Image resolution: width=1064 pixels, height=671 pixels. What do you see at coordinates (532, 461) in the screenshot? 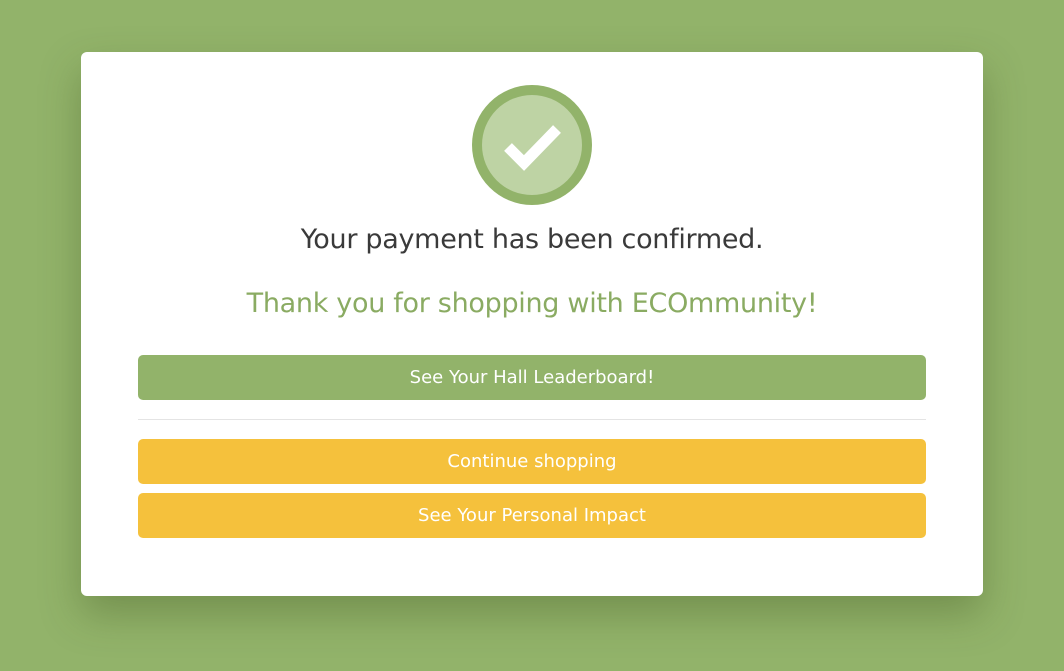
I see `continue-shopping-button: Continue shopping` at bounding box center [532, 461].